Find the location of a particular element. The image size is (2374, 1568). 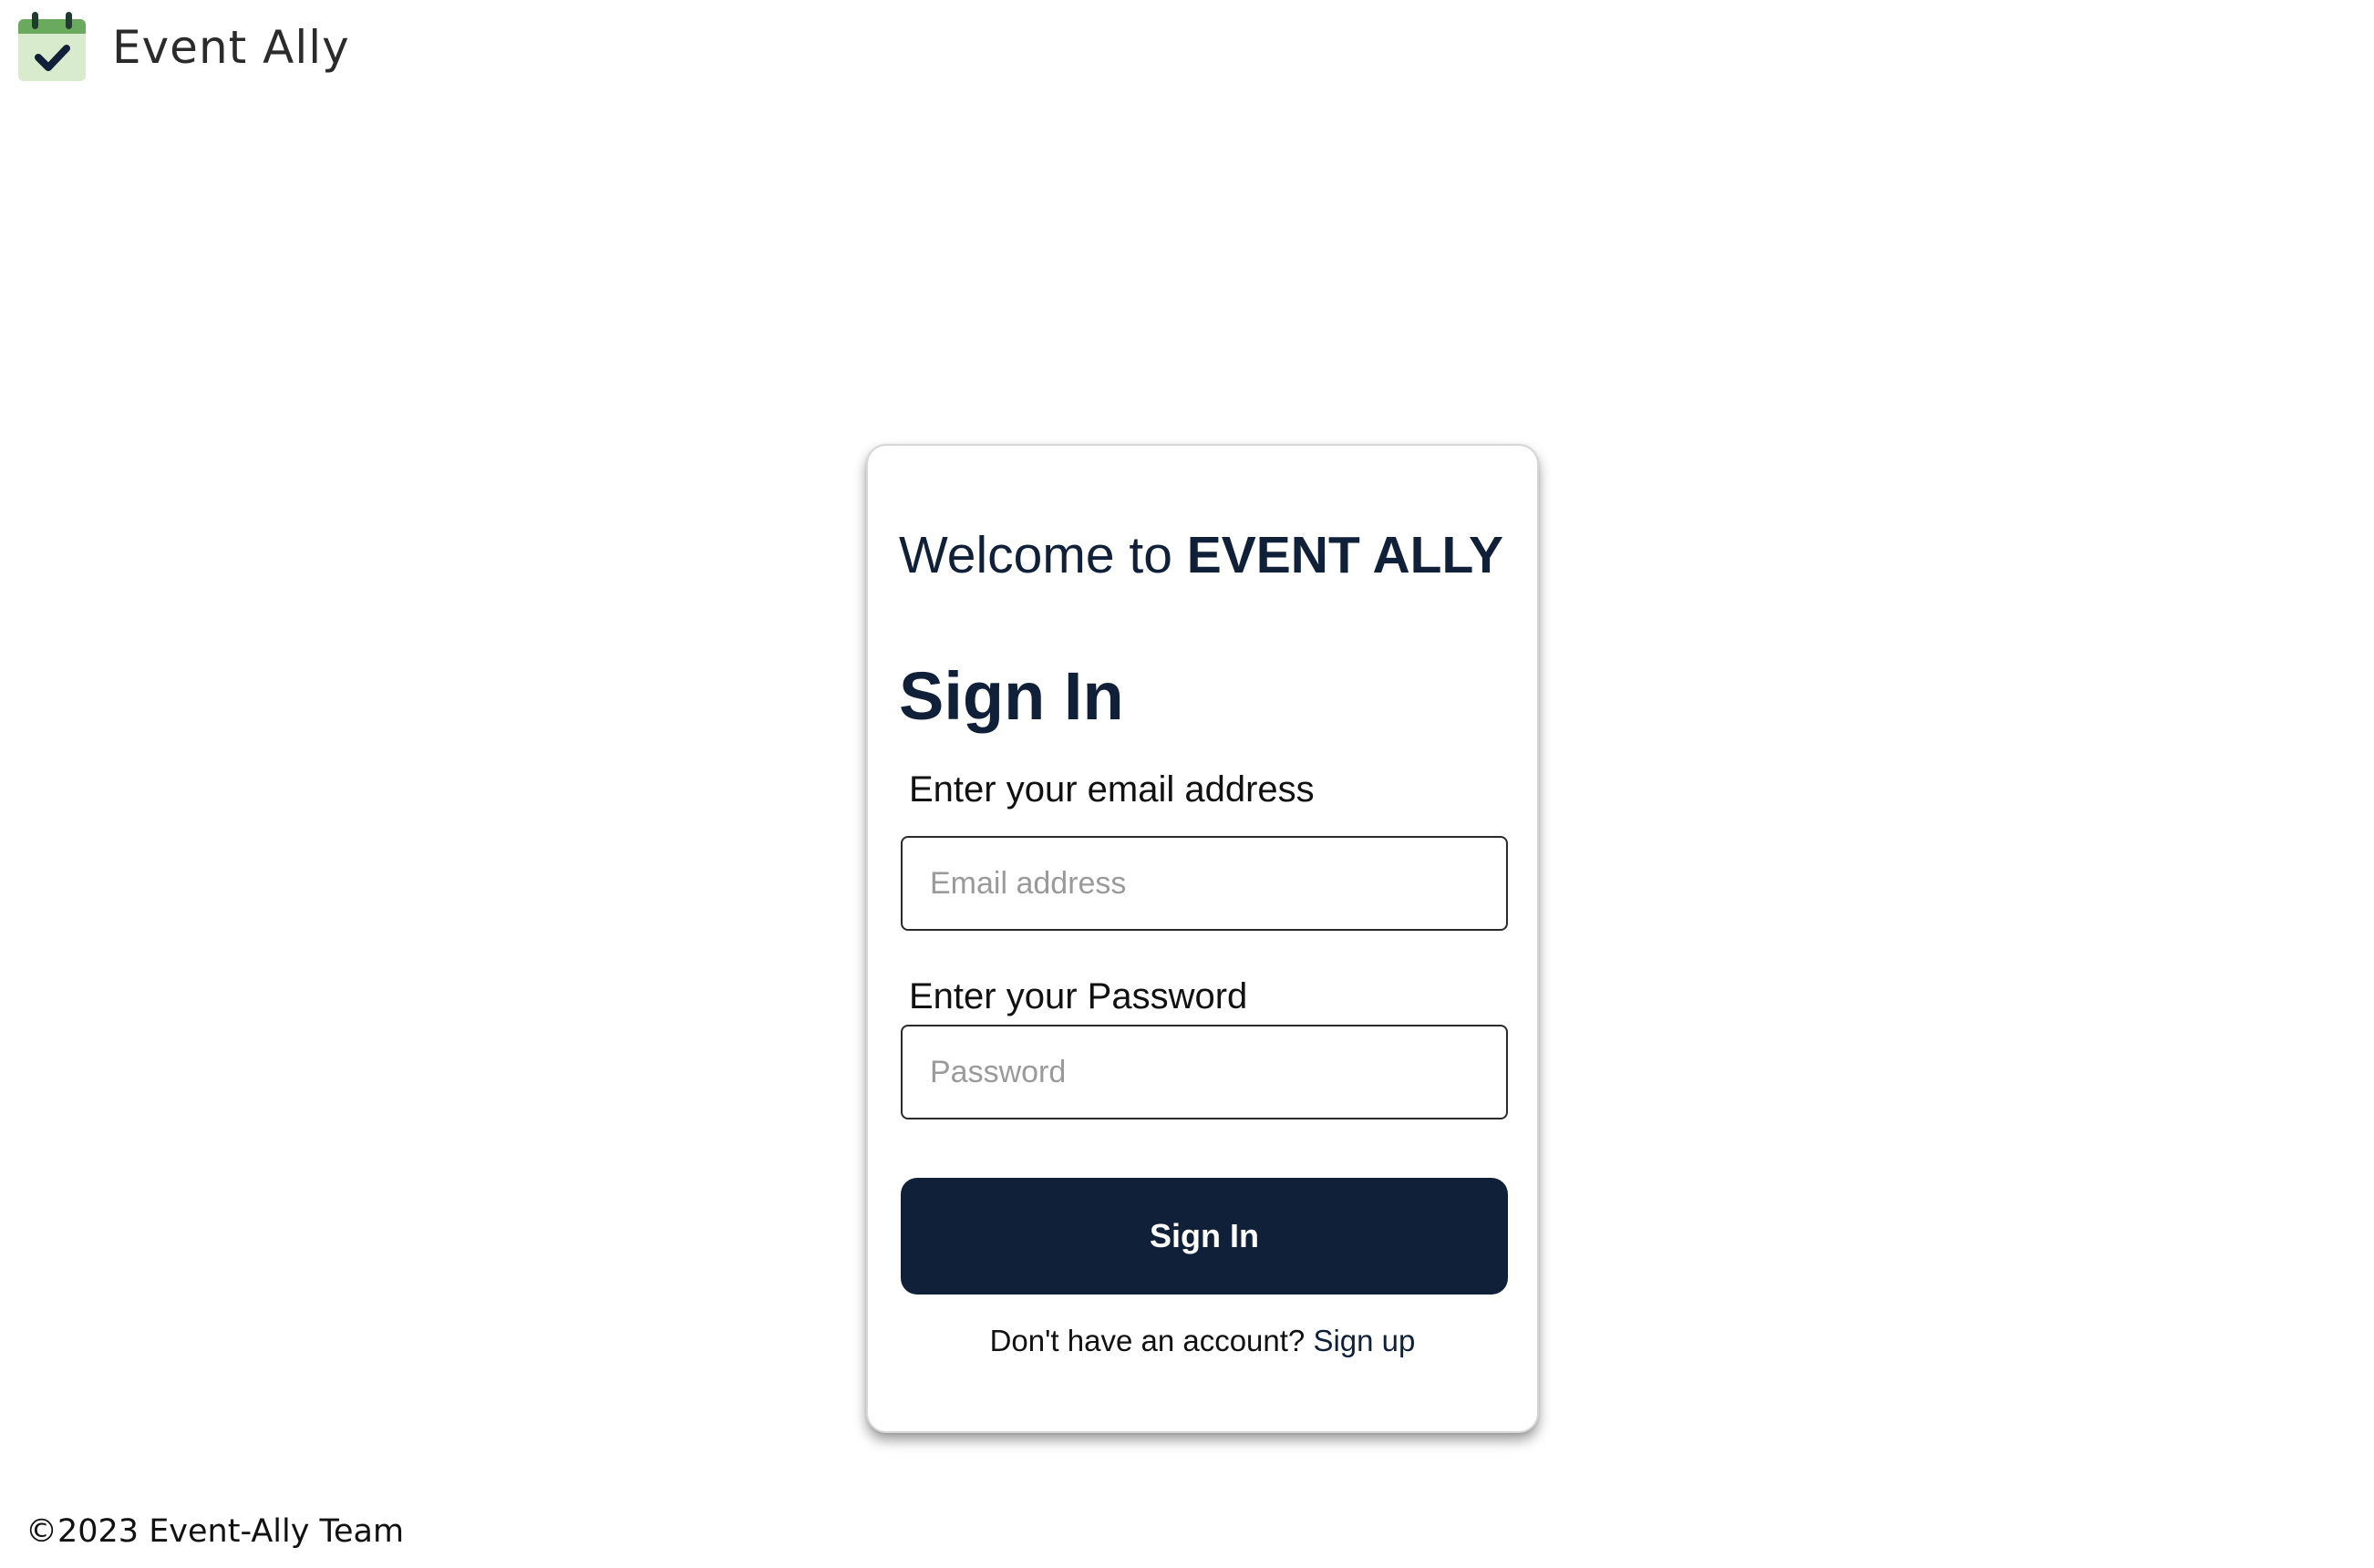

footer-copyright: ©2023 Event-Ally Team is located at coordinates (215, 1531).